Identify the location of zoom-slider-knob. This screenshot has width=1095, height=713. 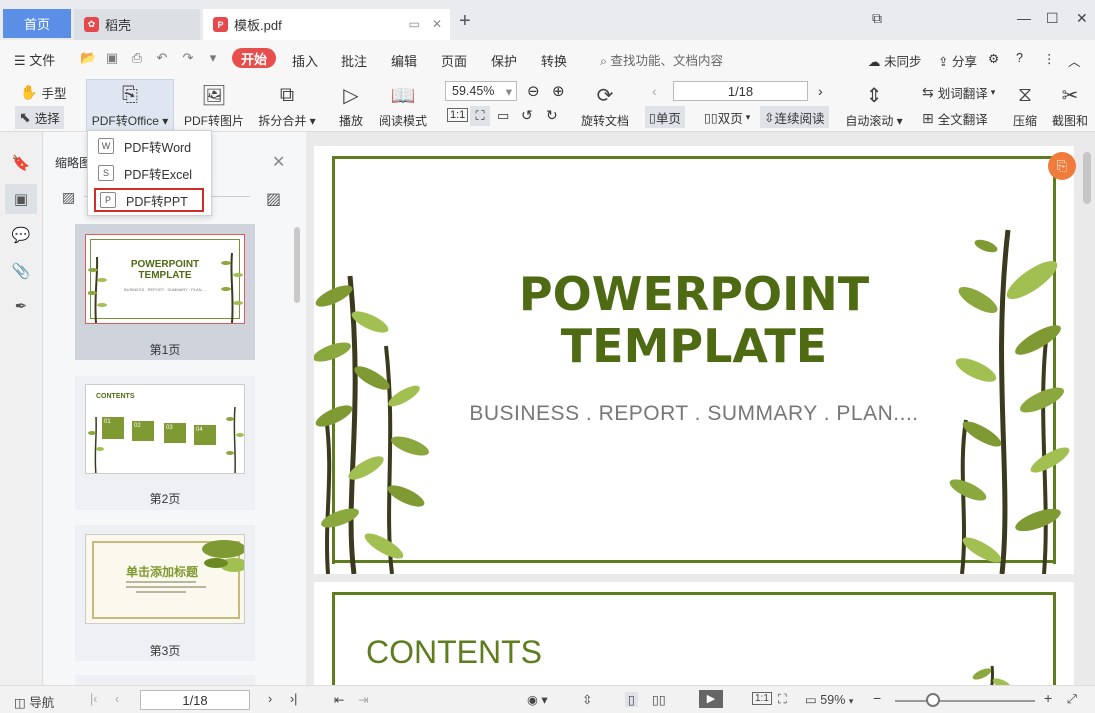
(933, 700).